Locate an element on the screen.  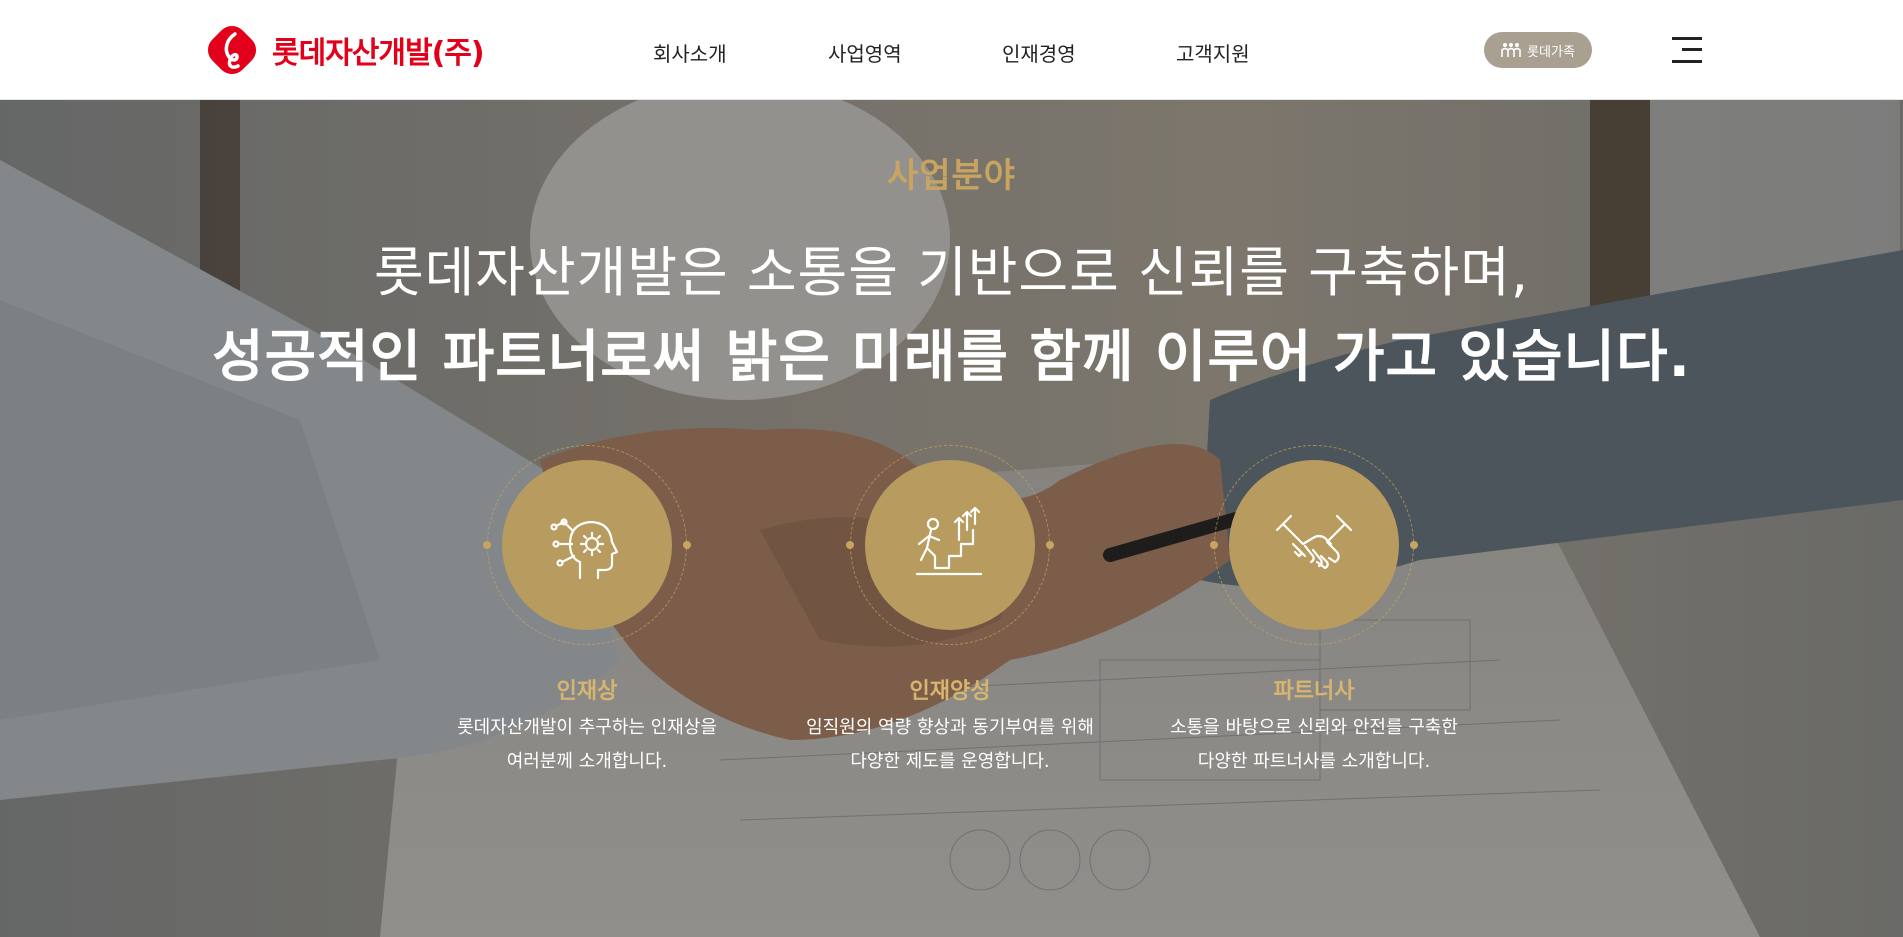
nav-item-company: 회사소개 is located at coordinates (690, 52).